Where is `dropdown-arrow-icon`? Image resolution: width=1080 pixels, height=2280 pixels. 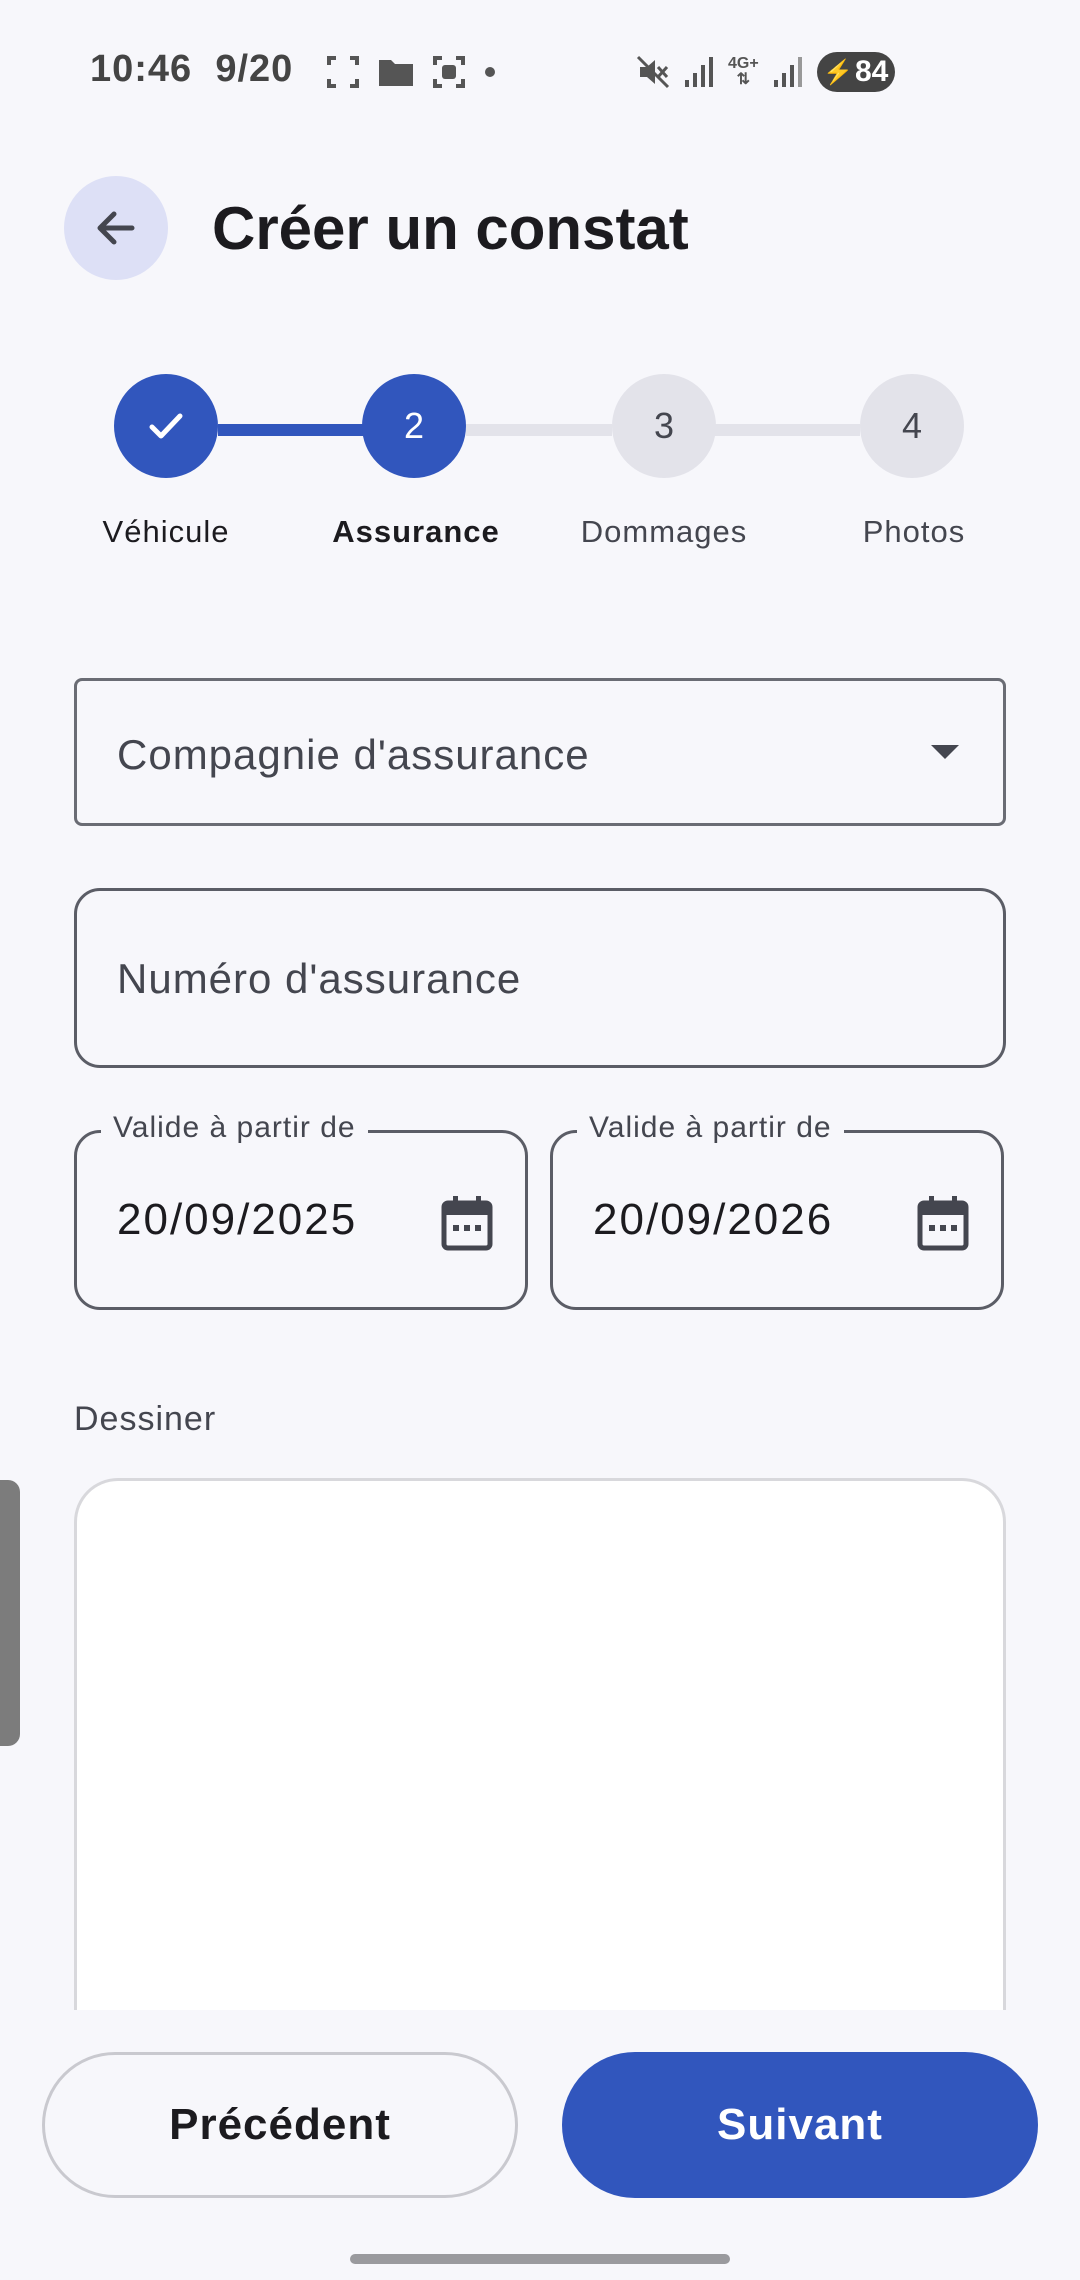 dropdown-arrow-icon is located at coordinates (945, 752).